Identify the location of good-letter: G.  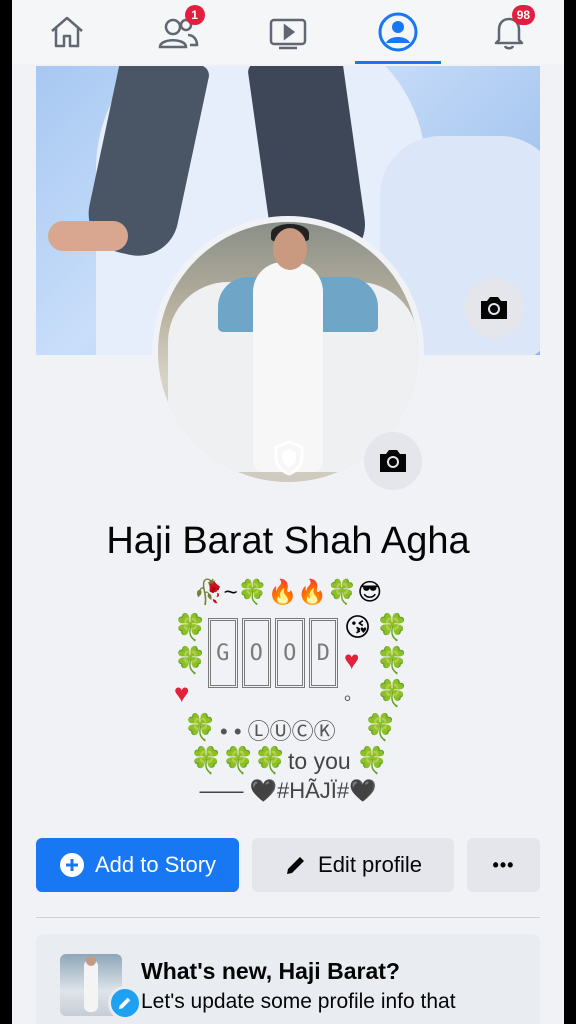
(223, 653).